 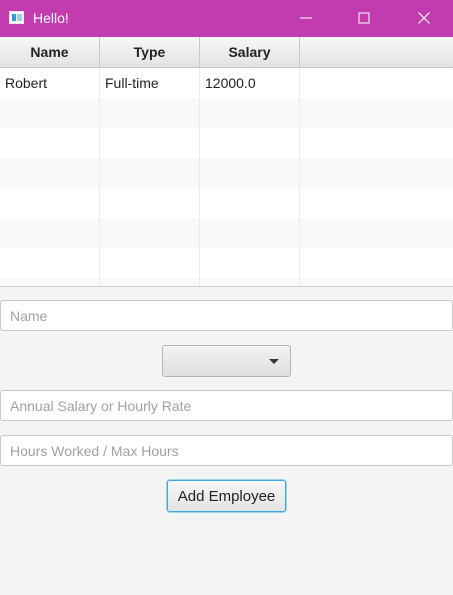 I want to click on column-header-salary: Salary, so click(x=250, y=52).